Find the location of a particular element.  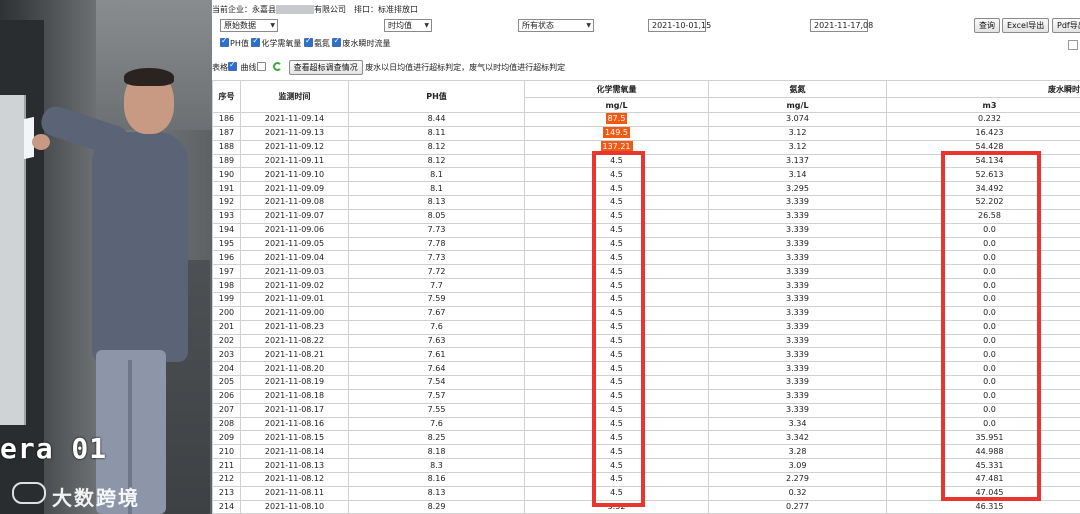

cell-flow: 54.428 is located at coordinates (983, 147).